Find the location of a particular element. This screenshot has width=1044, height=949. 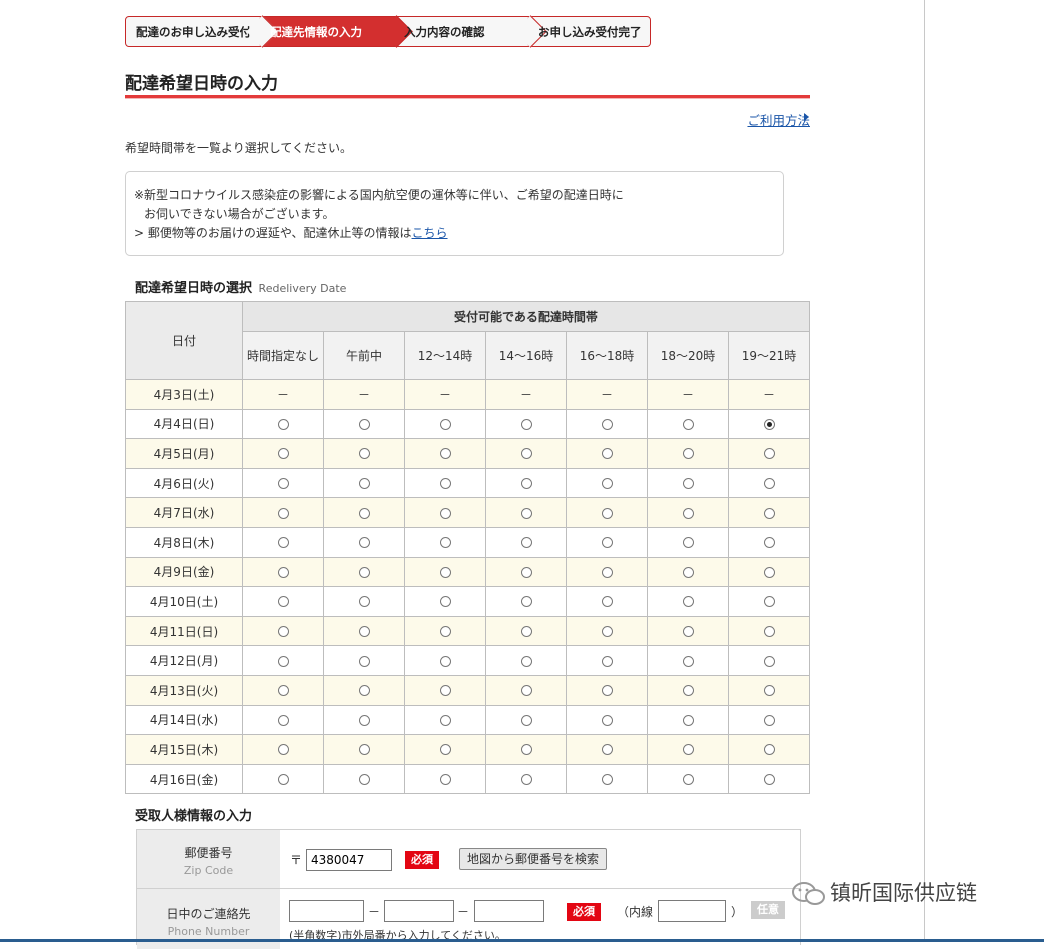

zip-search-button: 地図から郵便番号を検索 is located at coordinates (533, 859).